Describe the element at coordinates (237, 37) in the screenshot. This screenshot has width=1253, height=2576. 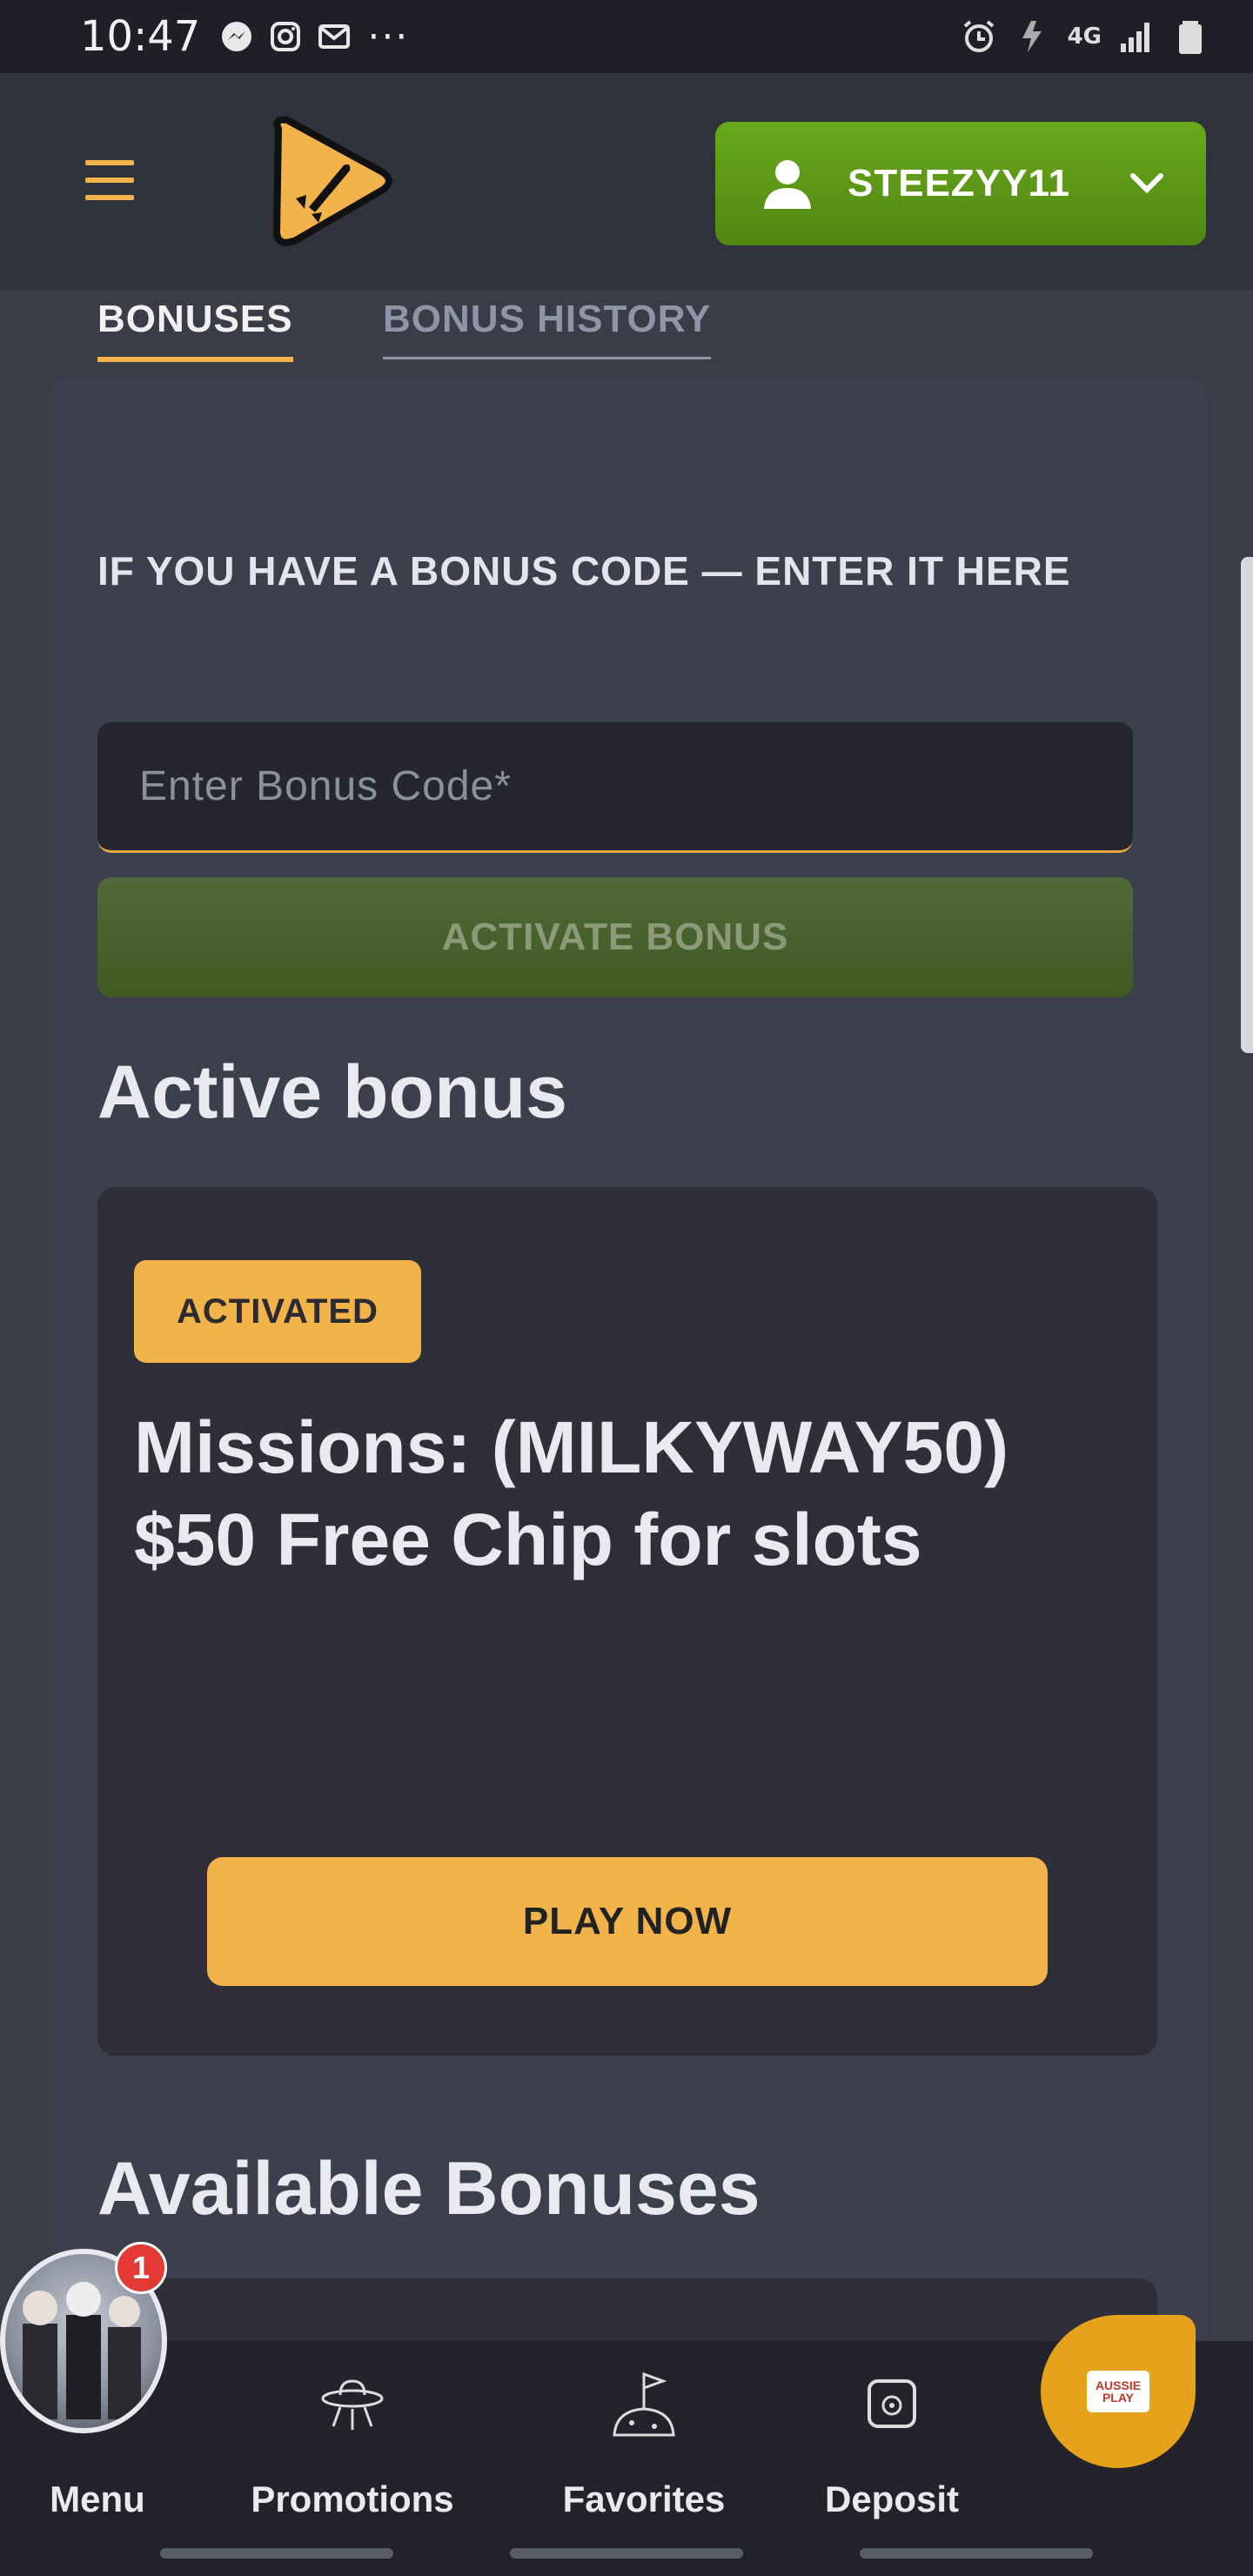
I see `messenger-icon` at that location.